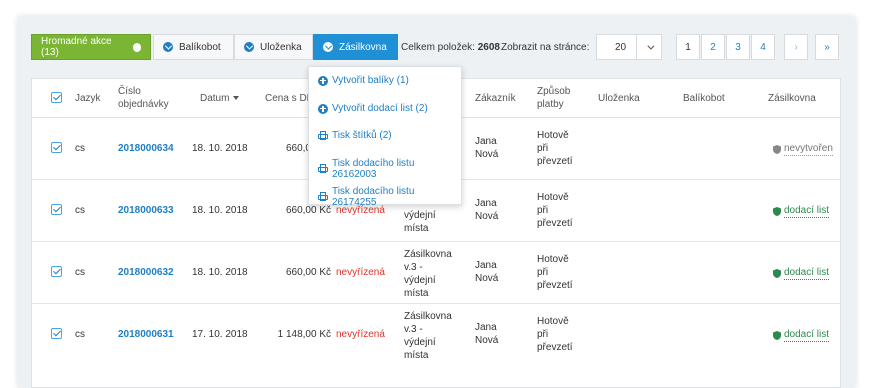  Describe the element at coordinates (713, 47) in the screenshot. I see `page-2-button: 2` at that location.